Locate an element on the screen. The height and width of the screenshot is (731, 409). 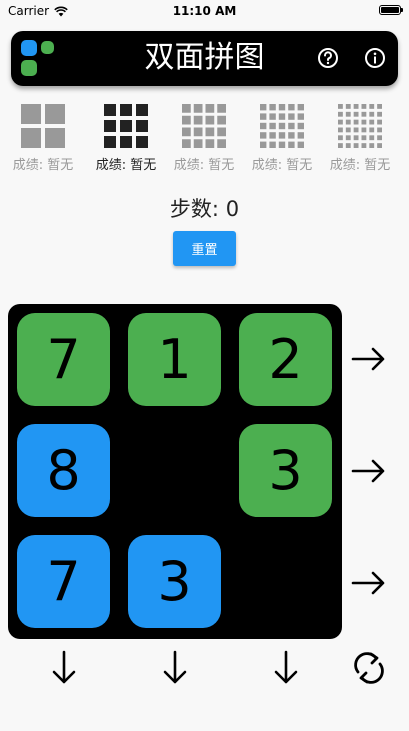
status-bar: Carrier 11:10 AM is located at coordinates (204, 11).